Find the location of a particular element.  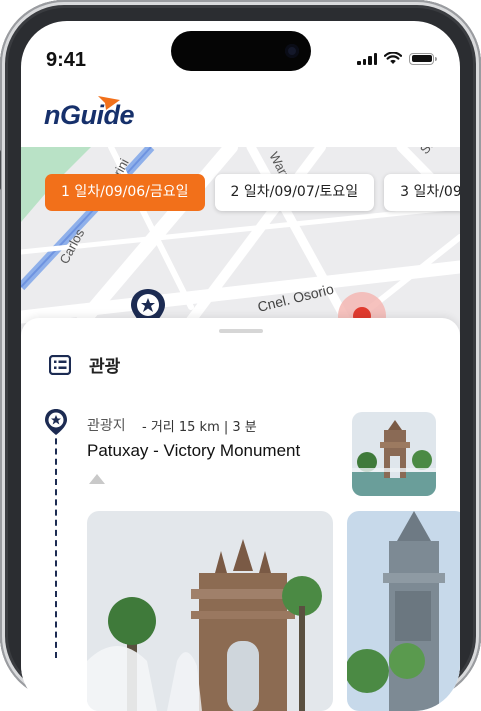

spot-photo-main is located at coordinates (210, 611).